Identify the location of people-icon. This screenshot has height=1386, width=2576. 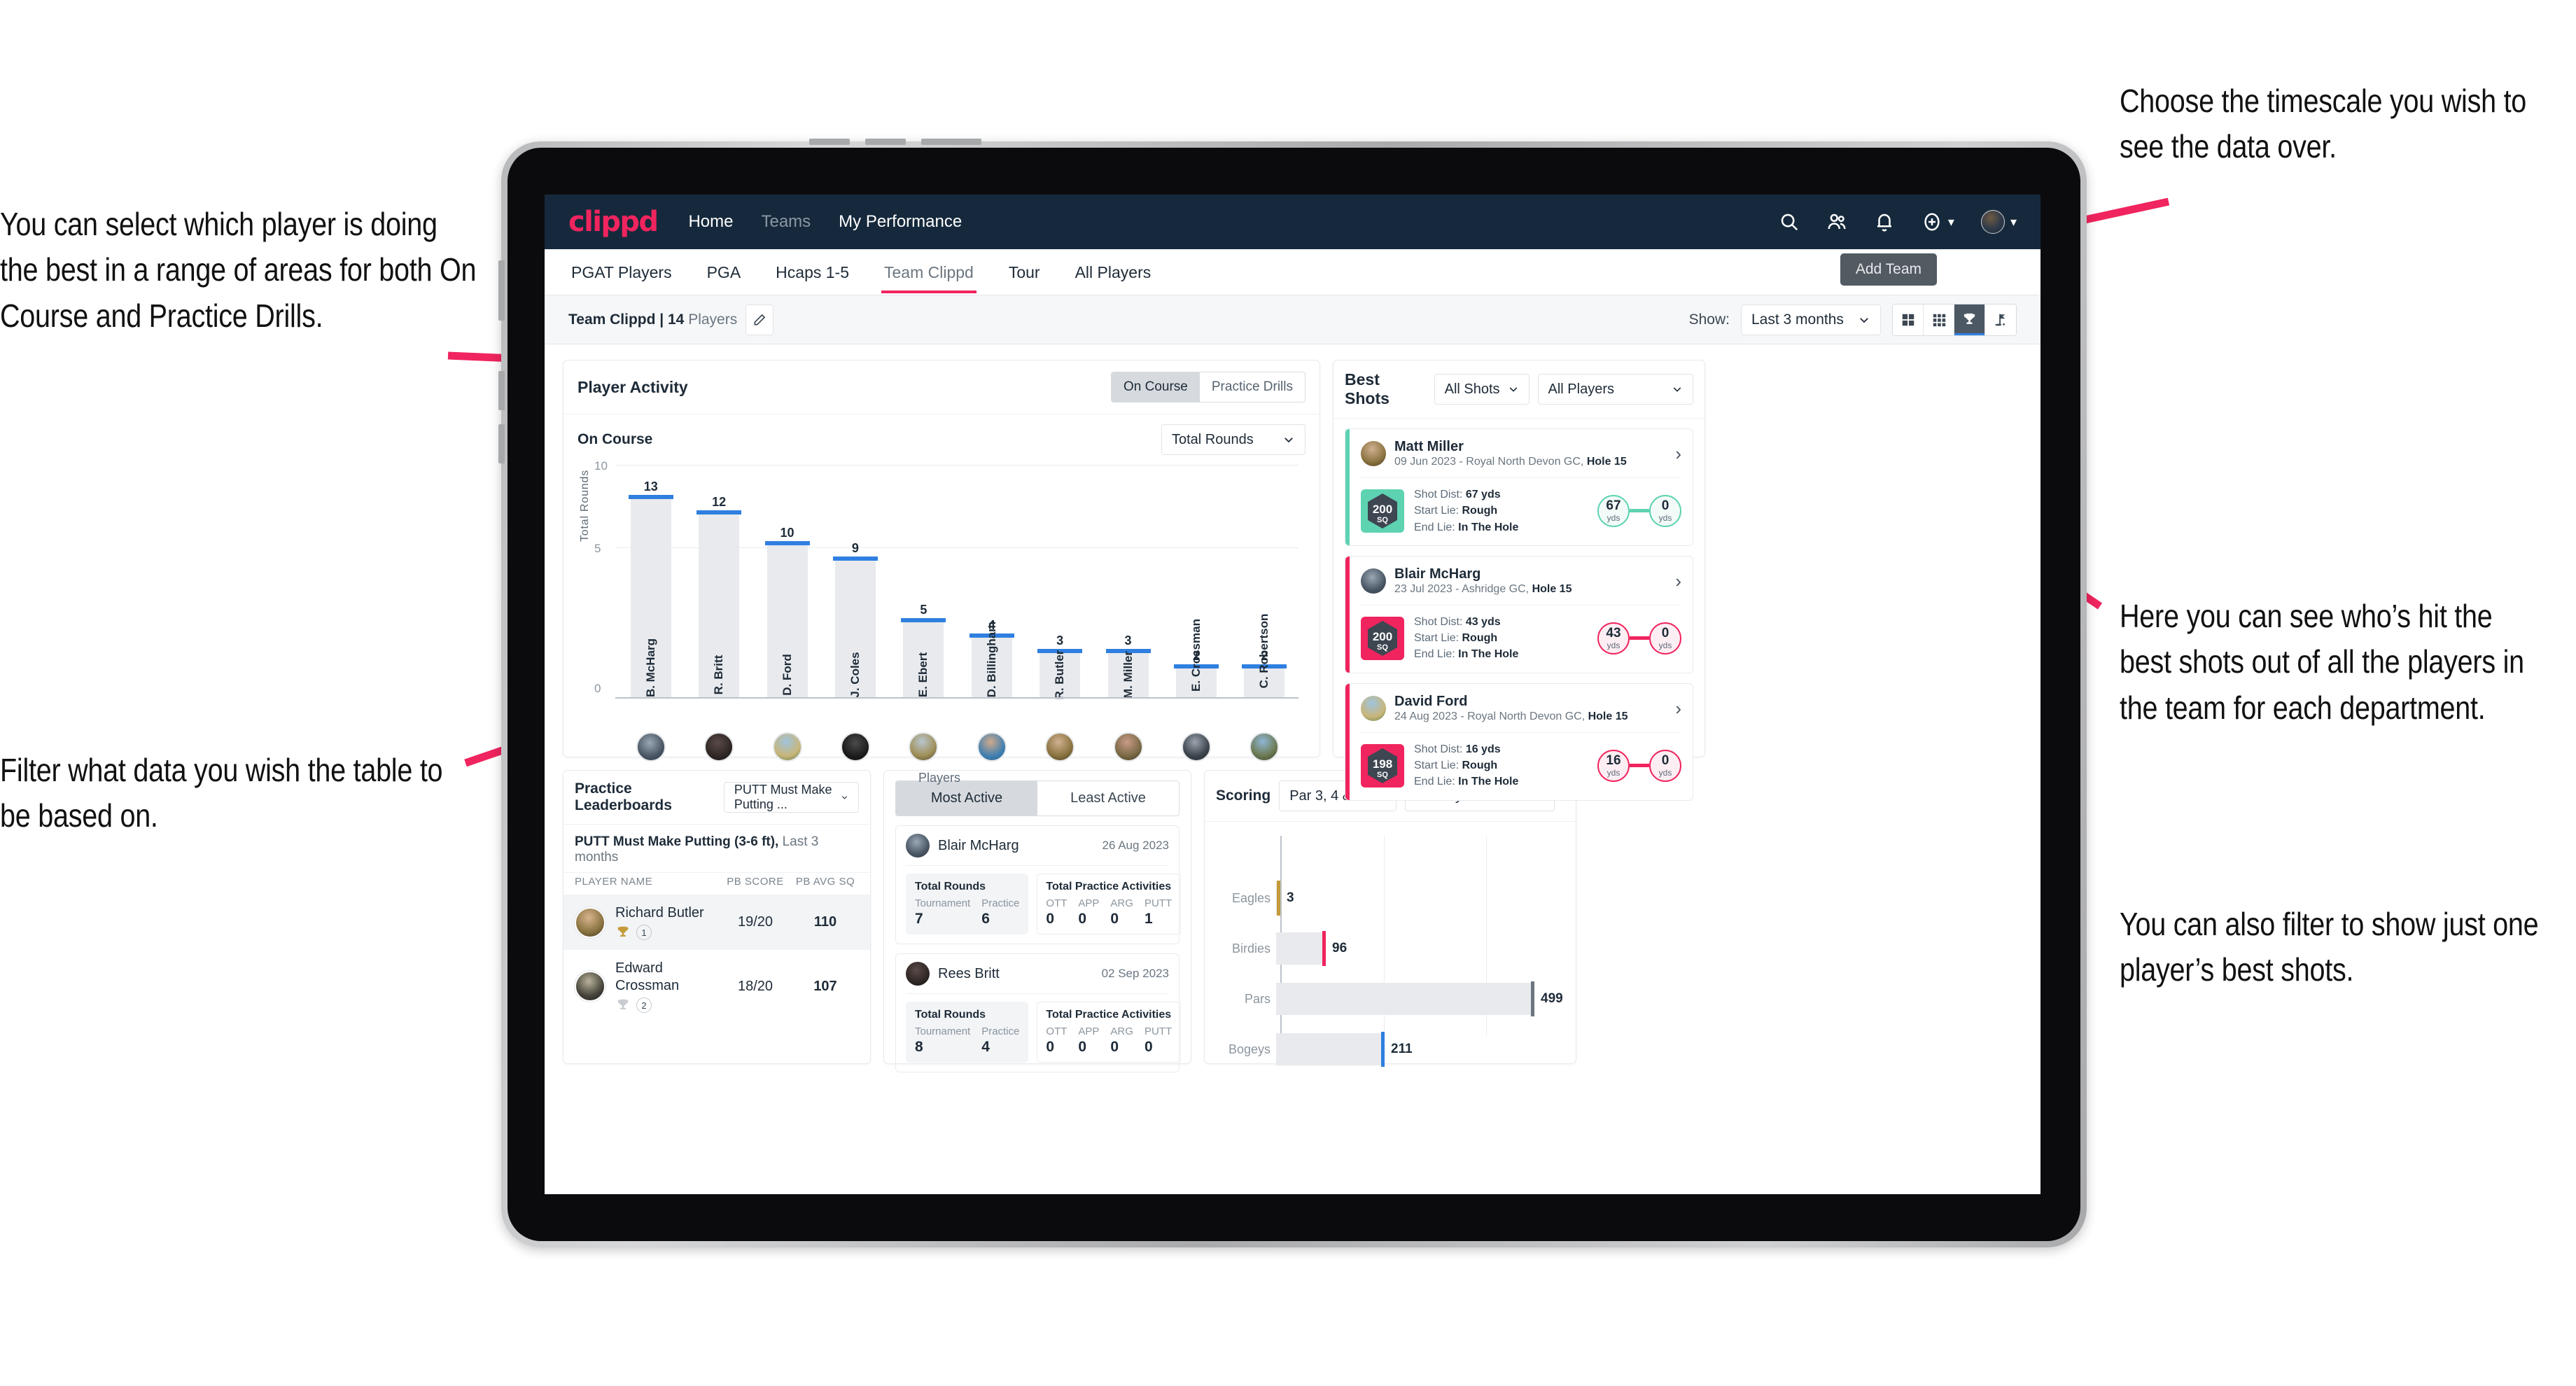
(1836, 221).